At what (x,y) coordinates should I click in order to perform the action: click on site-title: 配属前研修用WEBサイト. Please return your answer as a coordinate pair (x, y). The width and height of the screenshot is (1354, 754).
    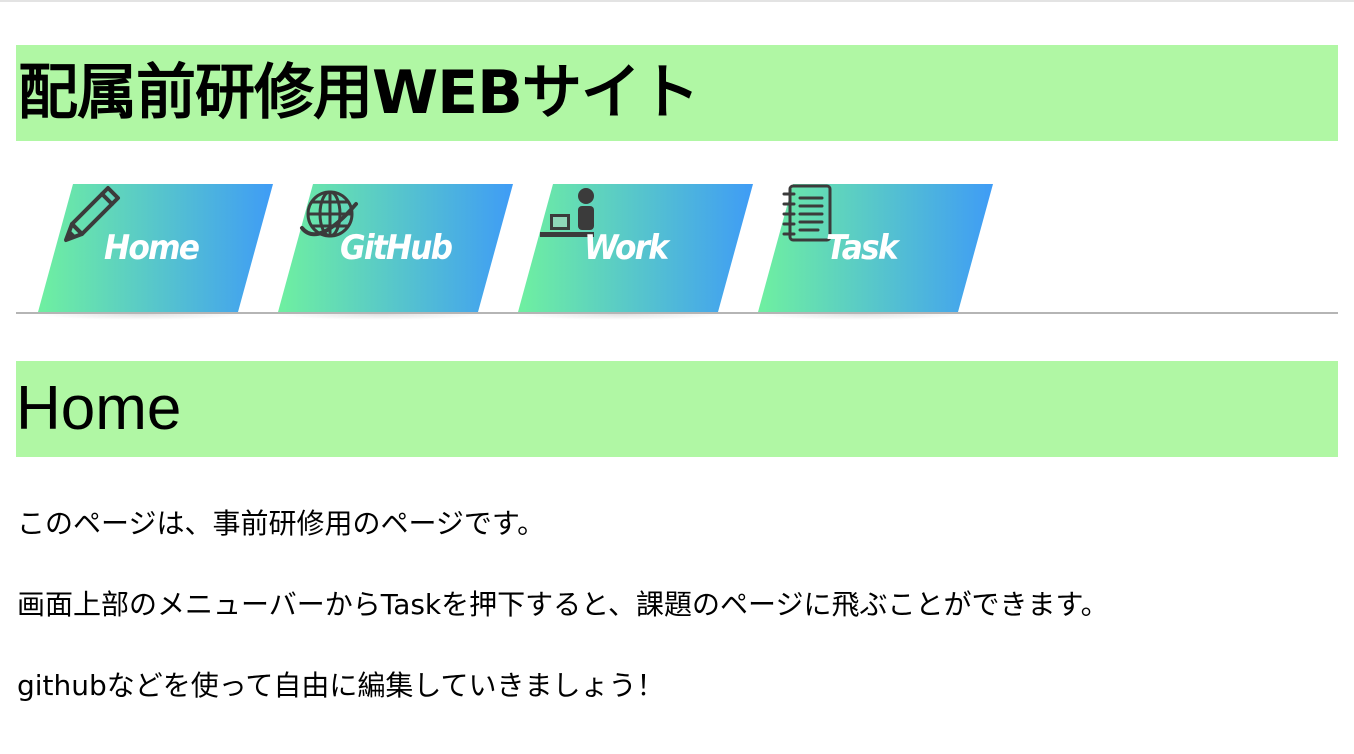
    Looking at the image, I should click on (359, 93).